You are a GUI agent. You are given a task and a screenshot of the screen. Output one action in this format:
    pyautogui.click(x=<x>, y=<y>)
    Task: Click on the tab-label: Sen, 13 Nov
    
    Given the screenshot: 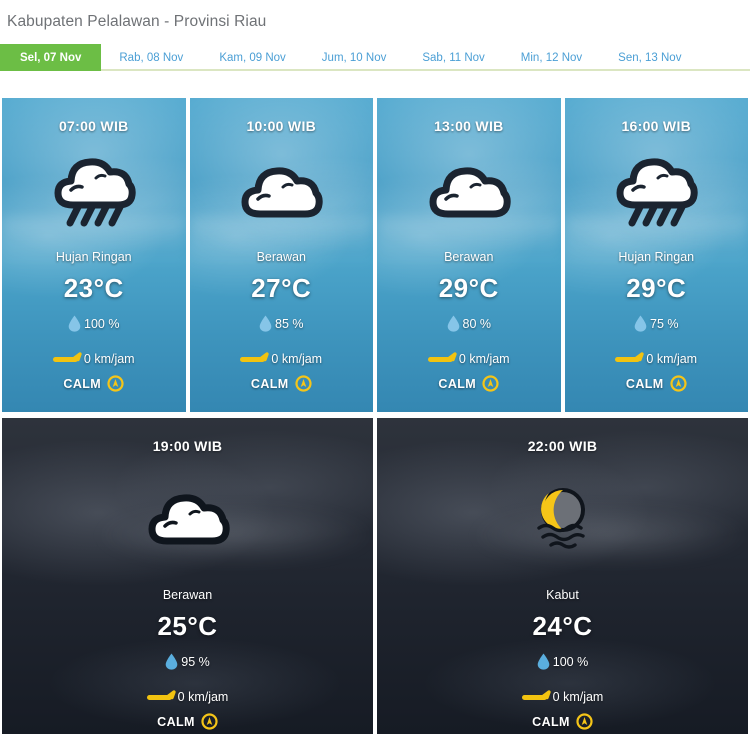 What is the action you would take?
    pyautogui.click(x=650, y=57)
    